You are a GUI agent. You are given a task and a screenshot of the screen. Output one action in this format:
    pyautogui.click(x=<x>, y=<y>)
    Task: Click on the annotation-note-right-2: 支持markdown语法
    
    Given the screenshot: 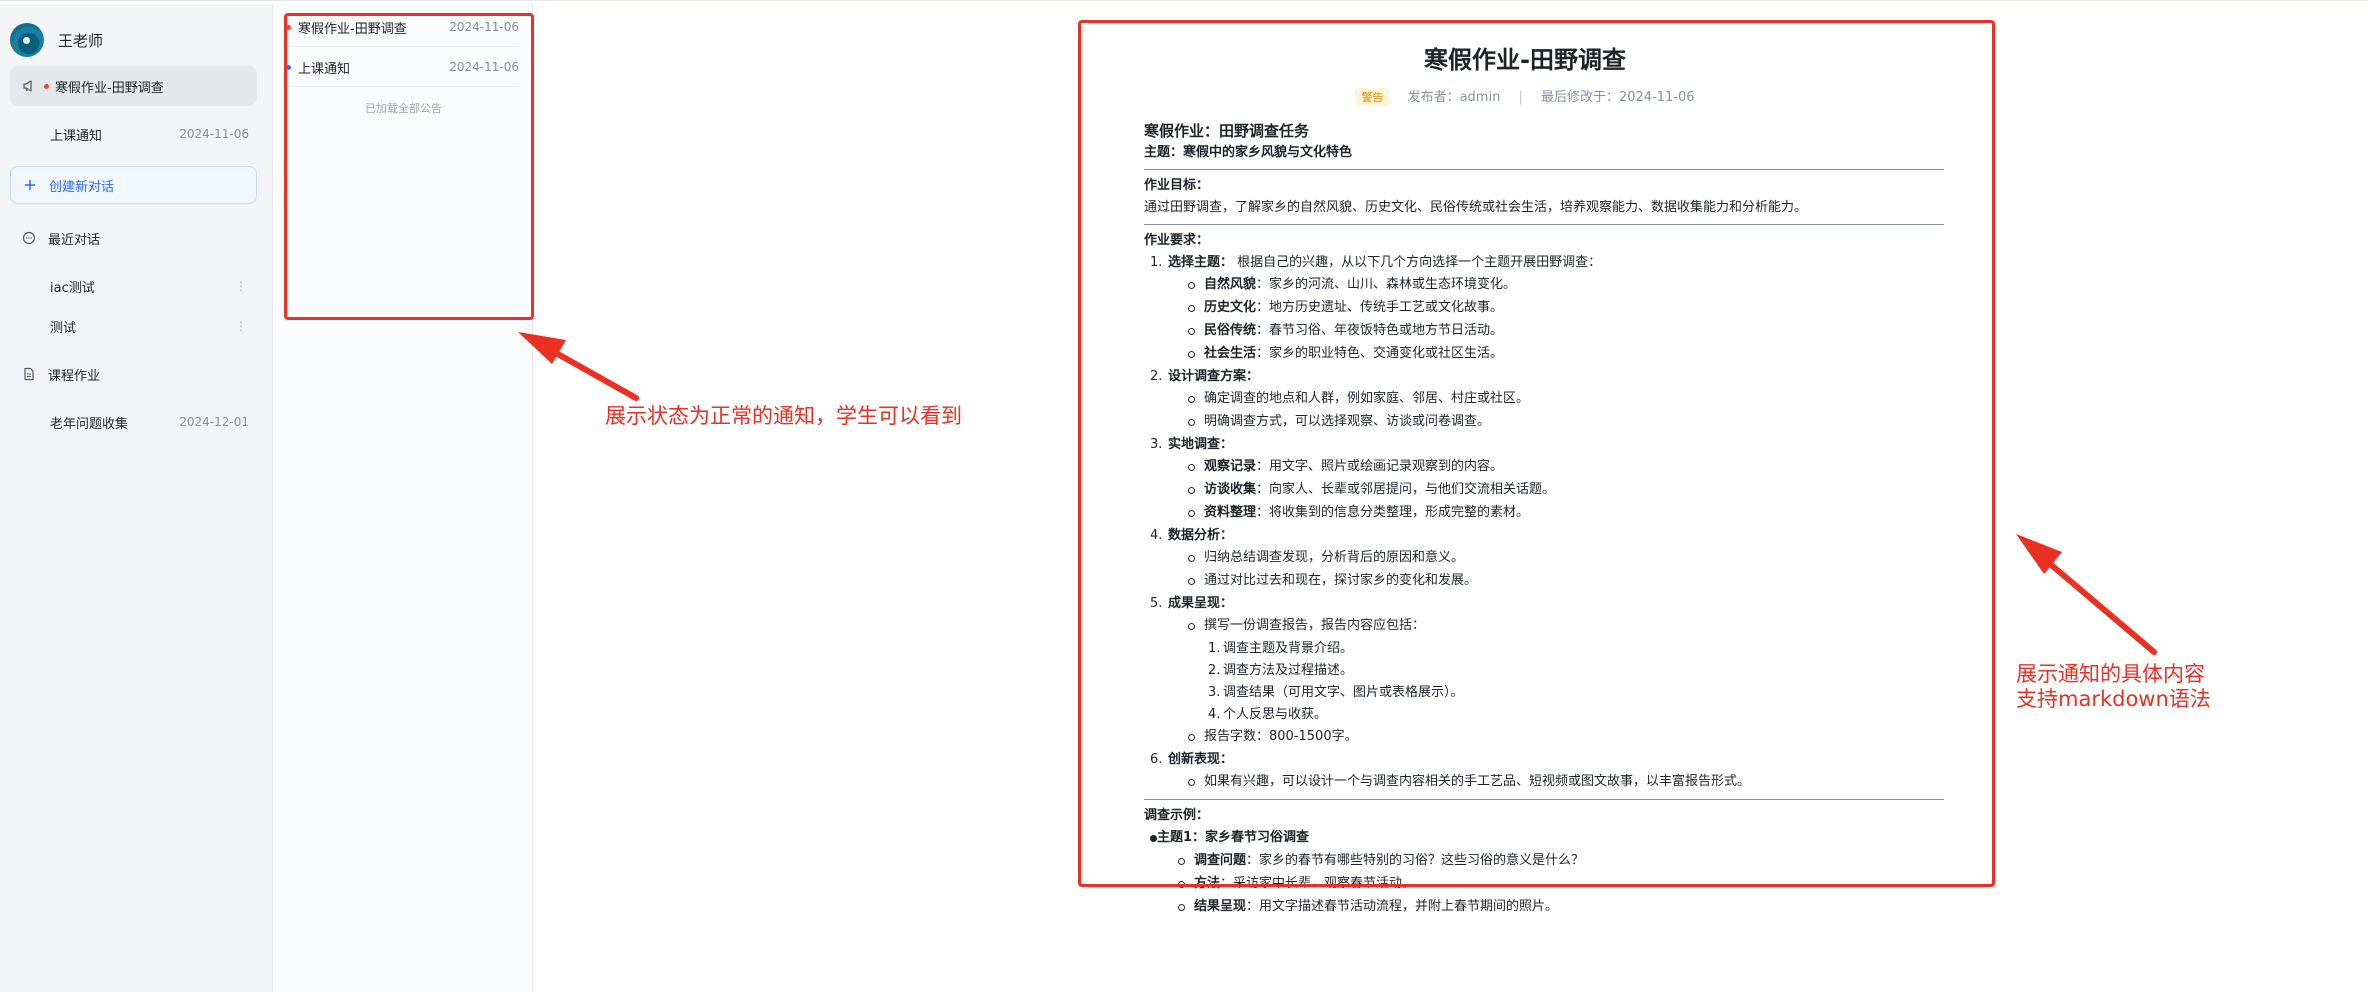 What is the action you would take?
    pyautogui.click(x=2113, y=699)
    